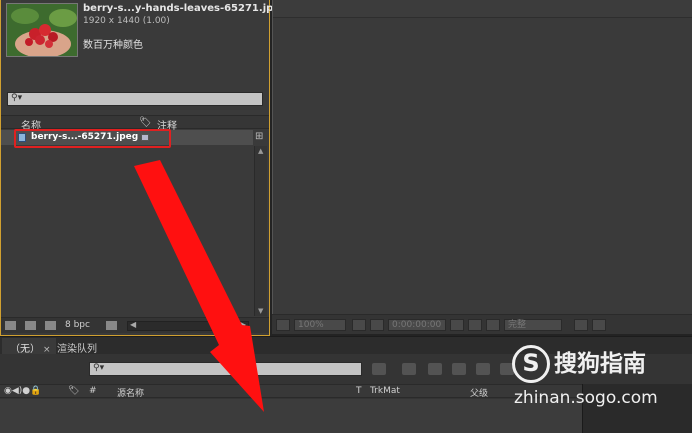 This screenshot has width=692, height=433. I want to click on motion-blur-icon, so click(483, 369).